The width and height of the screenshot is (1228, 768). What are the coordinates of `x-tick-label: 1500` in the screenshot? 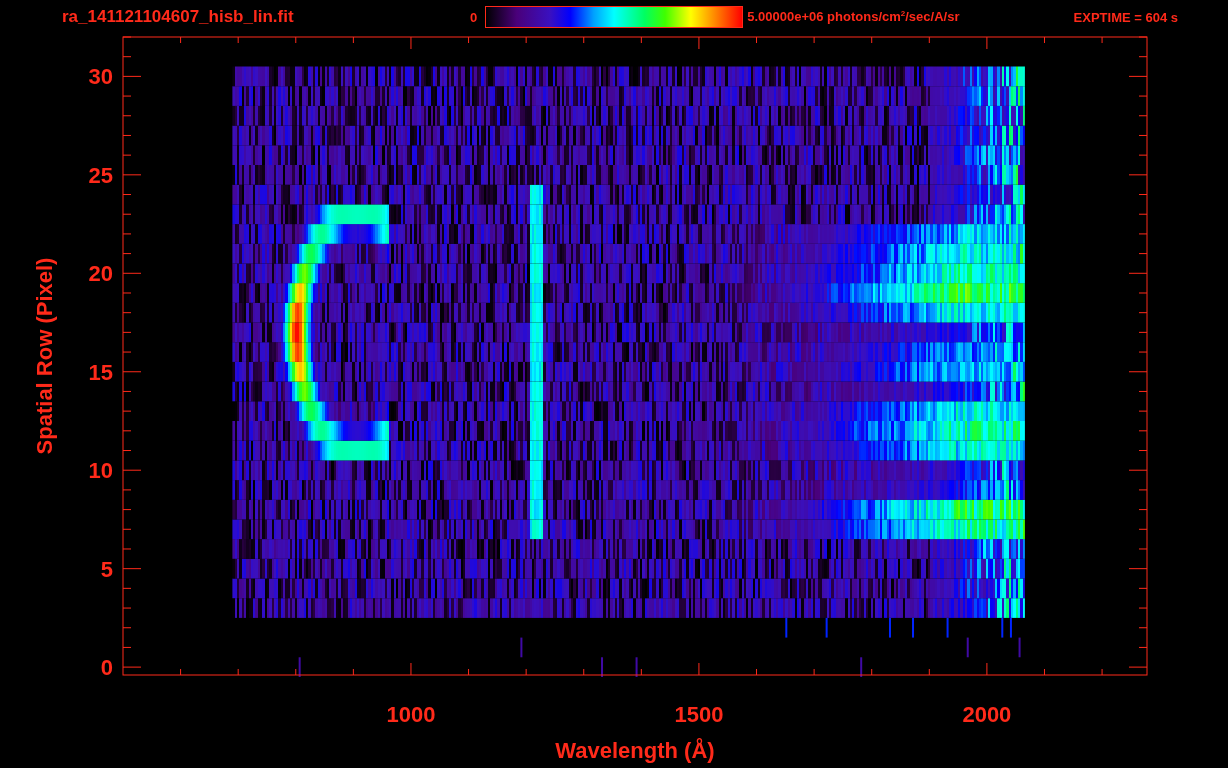 It's located at (699, 714).